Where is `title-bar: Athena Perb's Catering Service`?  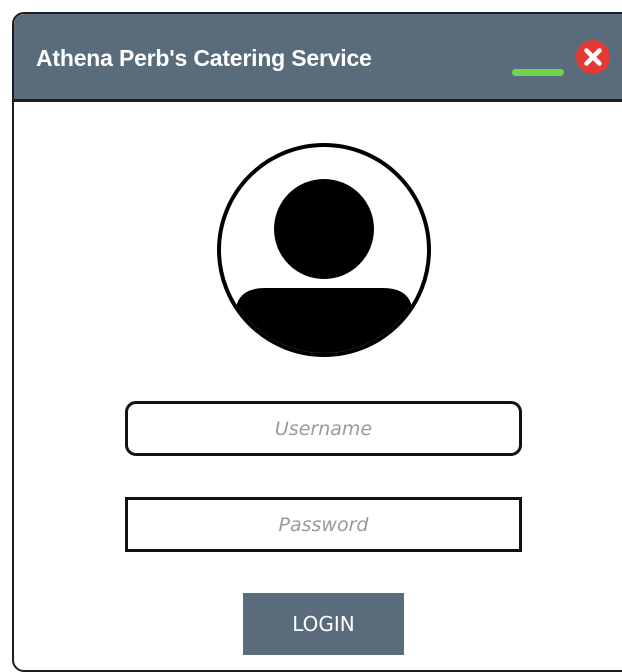 title-bar: Athena Perb's Catering Service is located at coordinates (318, 58).